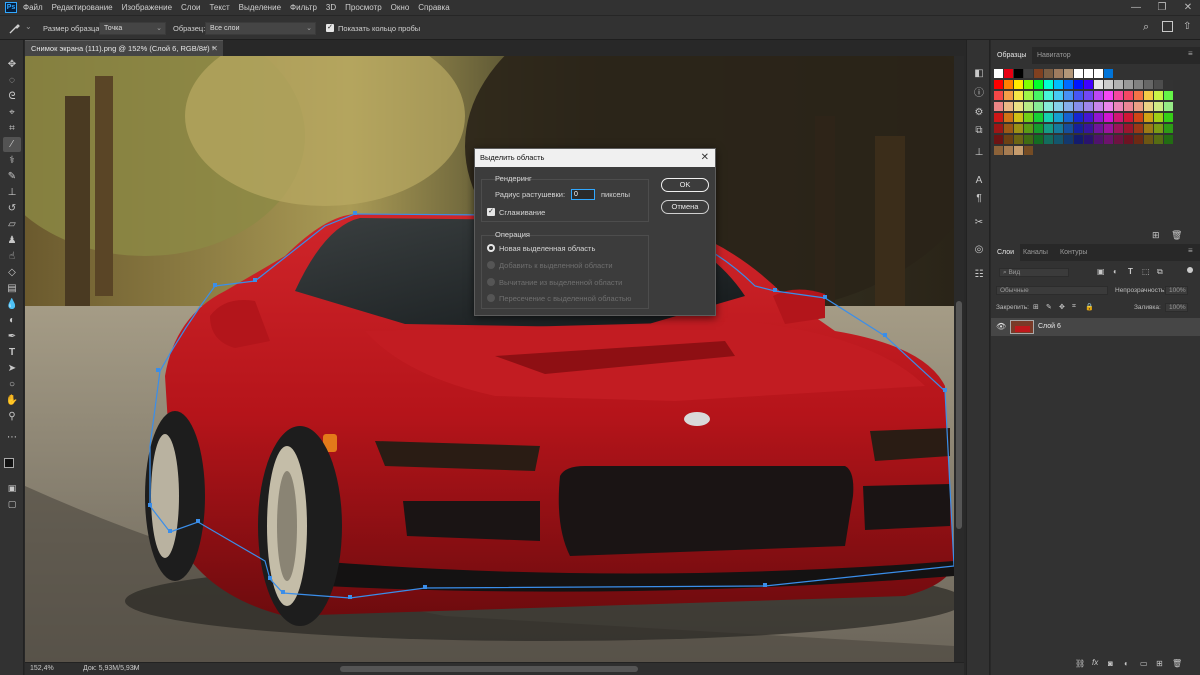 This screenshot has width=1200, height=675. Describe the element at coordinates (12, 144) in the screenshot. I see `eyedropper-tool-icon: ⁄` at that location.